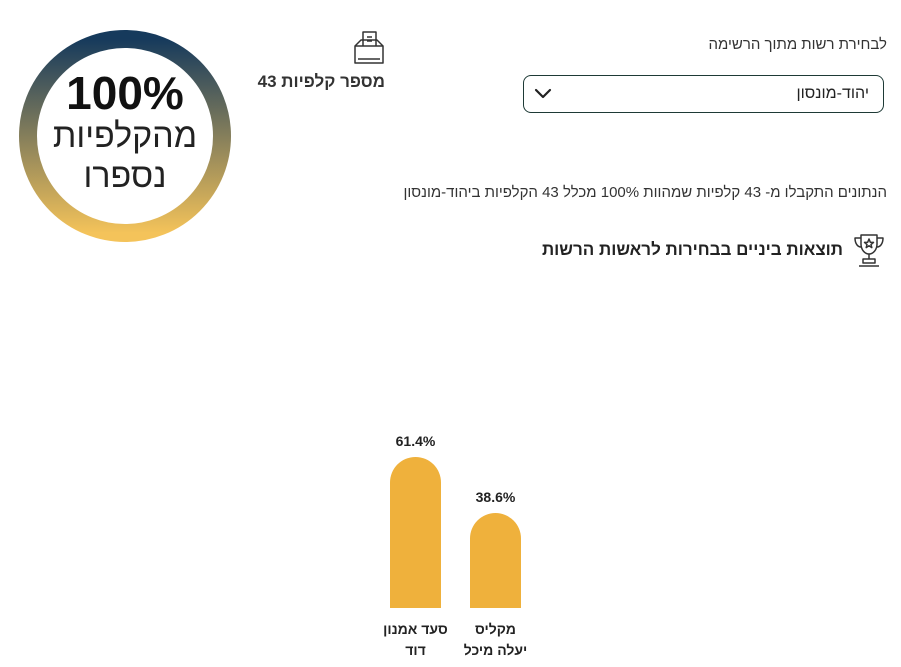 The image size is (901, 667). What do you see at coordinates (869, 250) in the screenshot?
I see `trophy-icon` at bounding box center [869, 250].